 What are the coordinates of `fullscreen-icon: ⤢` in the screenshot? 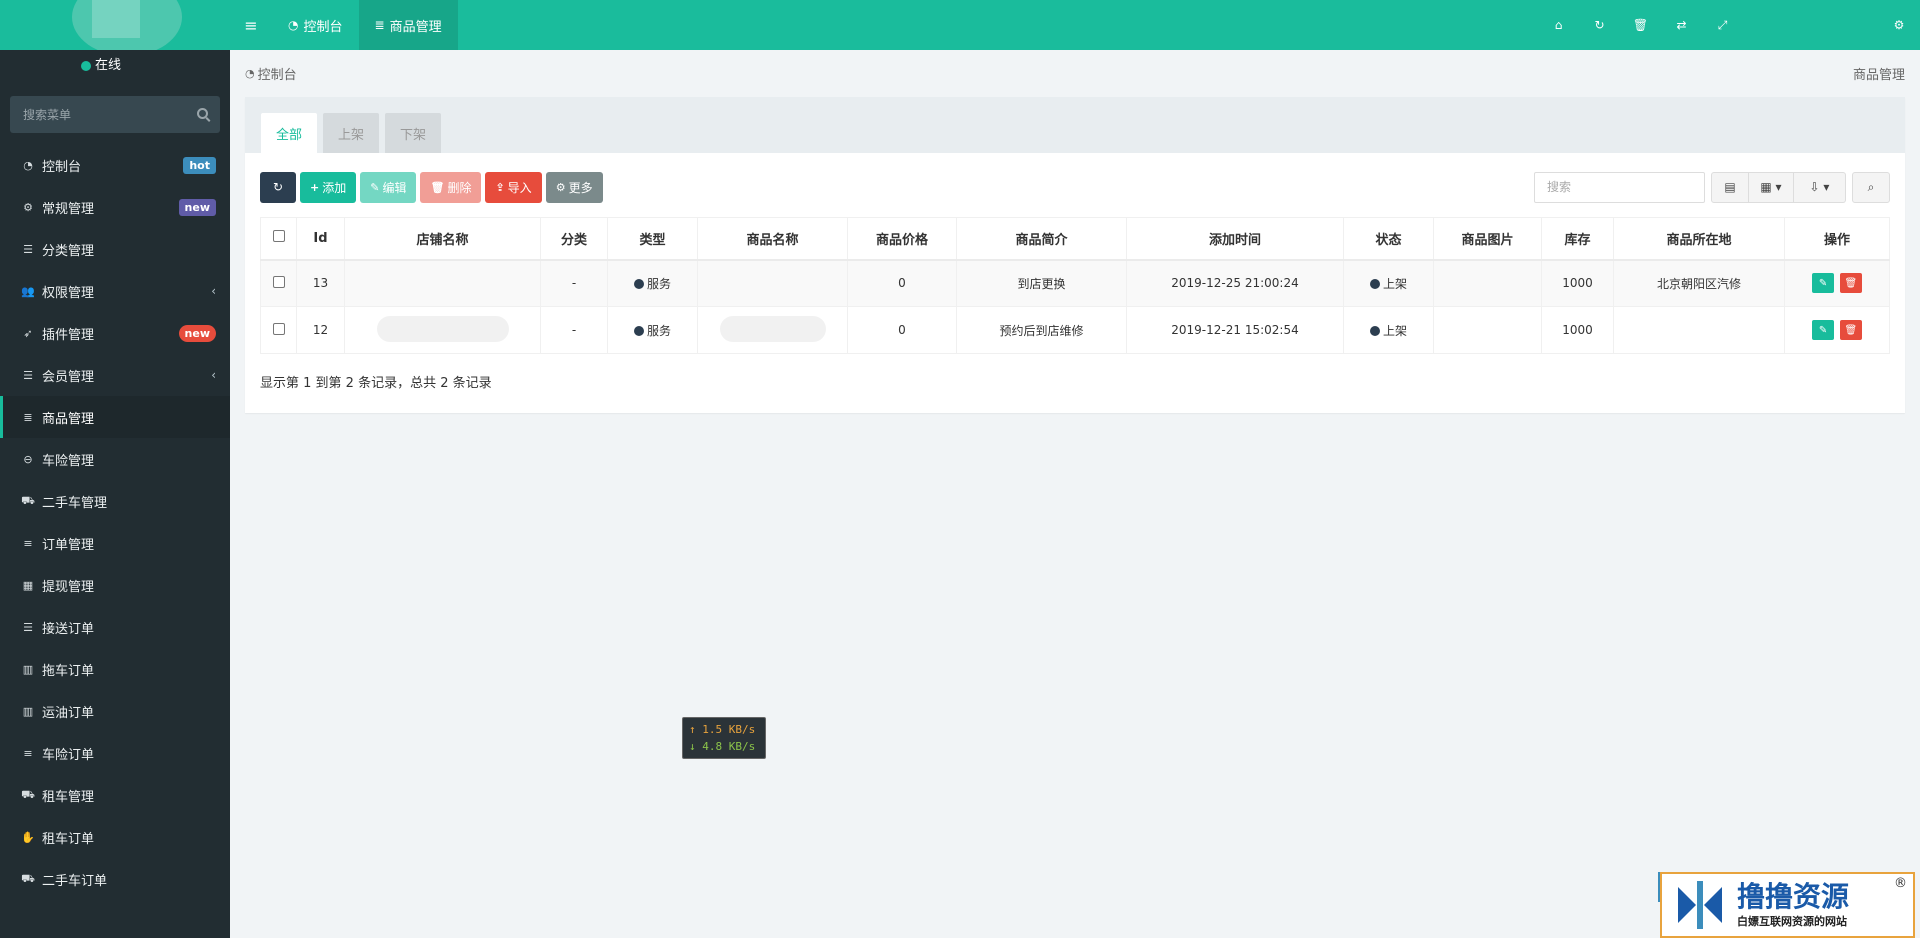 It's located at (1722, 25).